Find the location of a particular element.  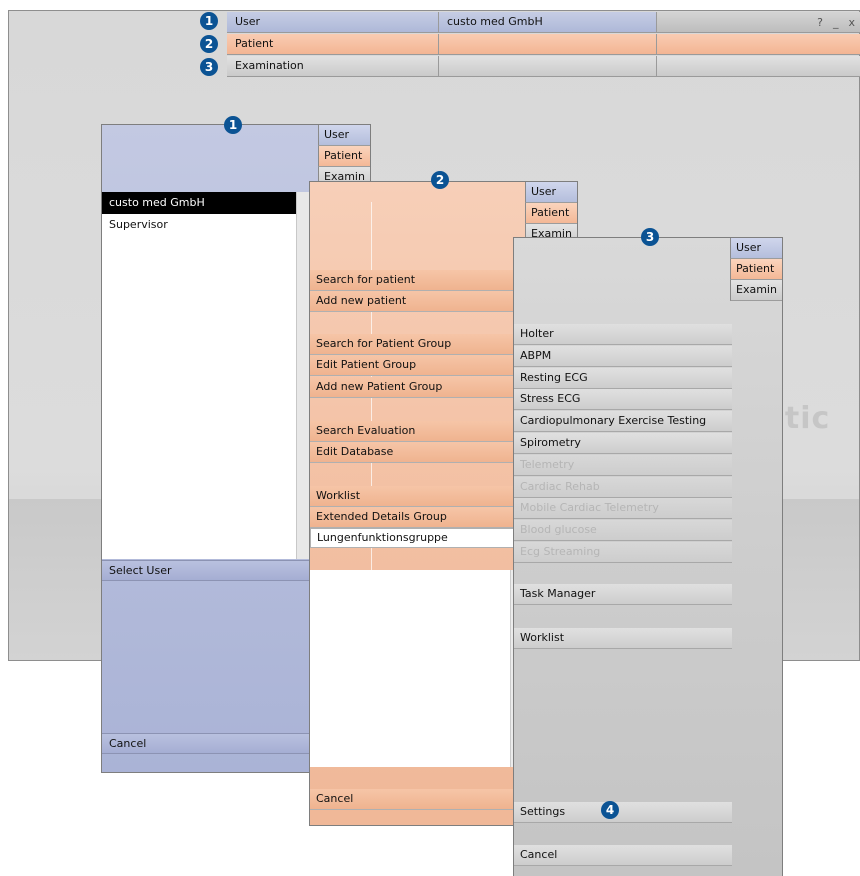

examination-item: Holter is located at coordinates (623, 334).